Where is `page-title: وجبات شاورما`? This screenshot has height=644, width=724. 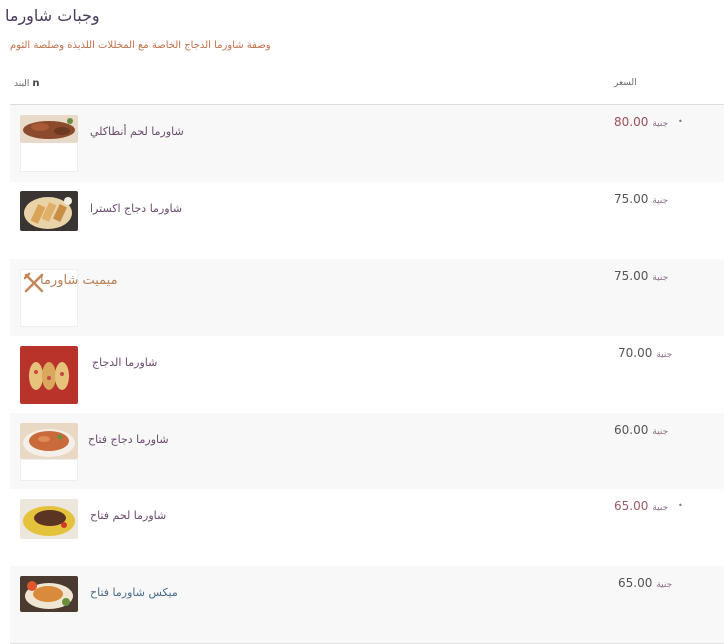
page-title: وجبات شاورما is located at coordinates (52, 15).